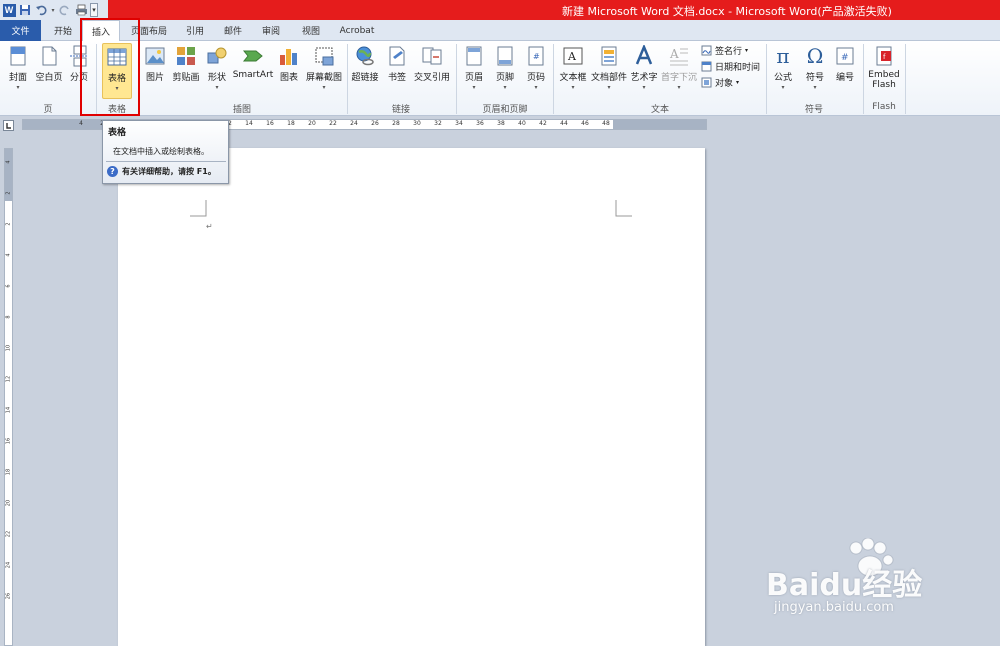 This screenshot has width=1000, height=646. What do you see at coordinates (706, 82) in the screenshot?
I see `object-icon` at bounding box center [706, 82].